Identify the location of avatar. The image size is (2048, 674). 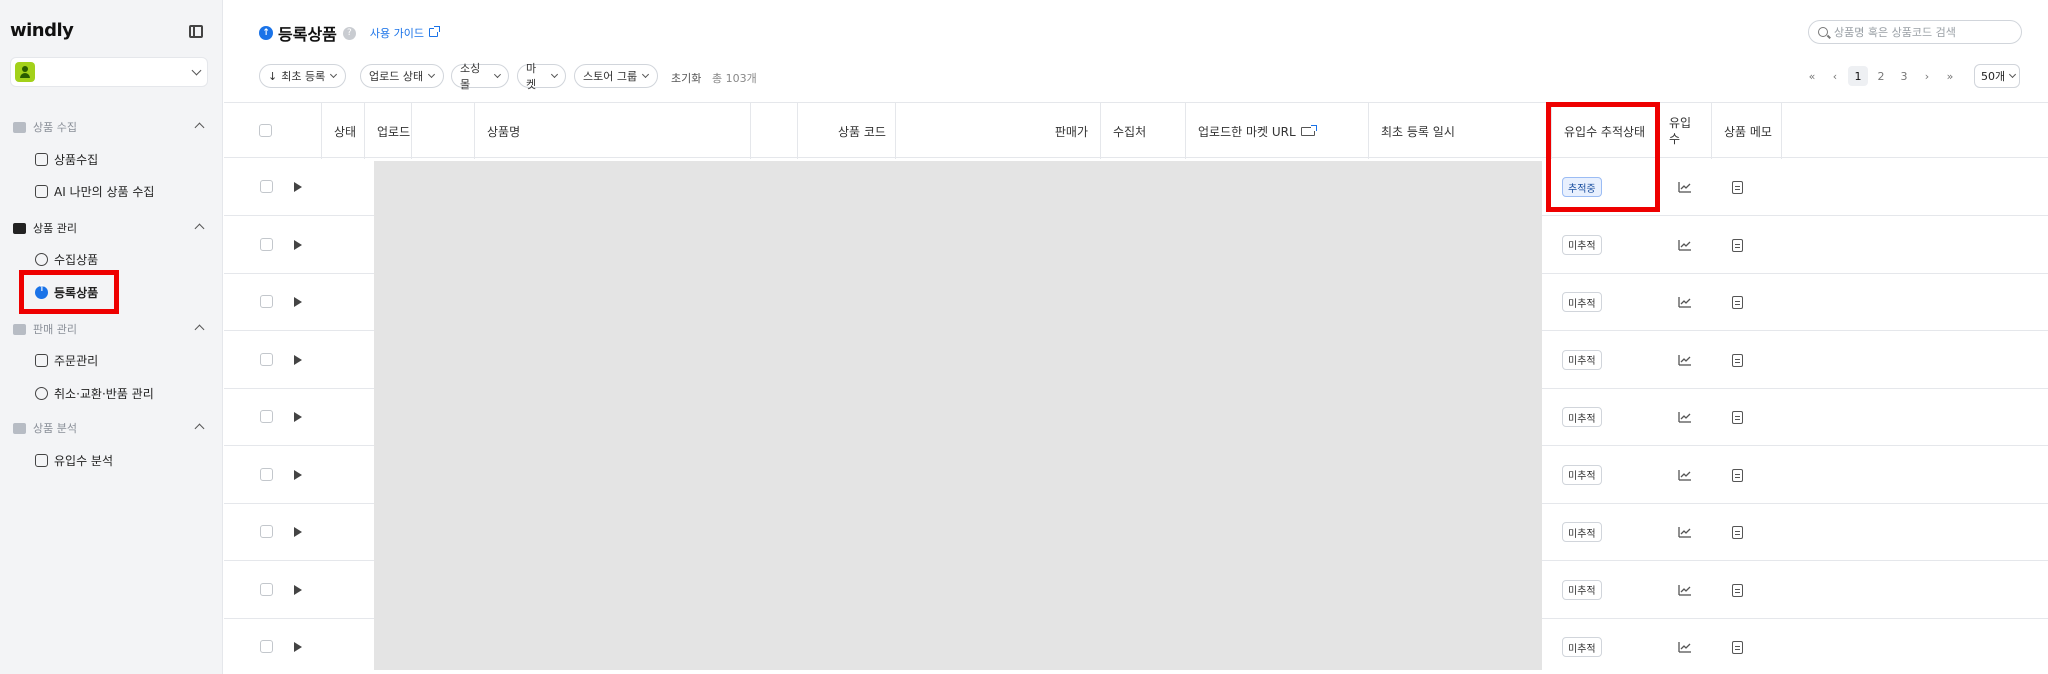
(25, 72).